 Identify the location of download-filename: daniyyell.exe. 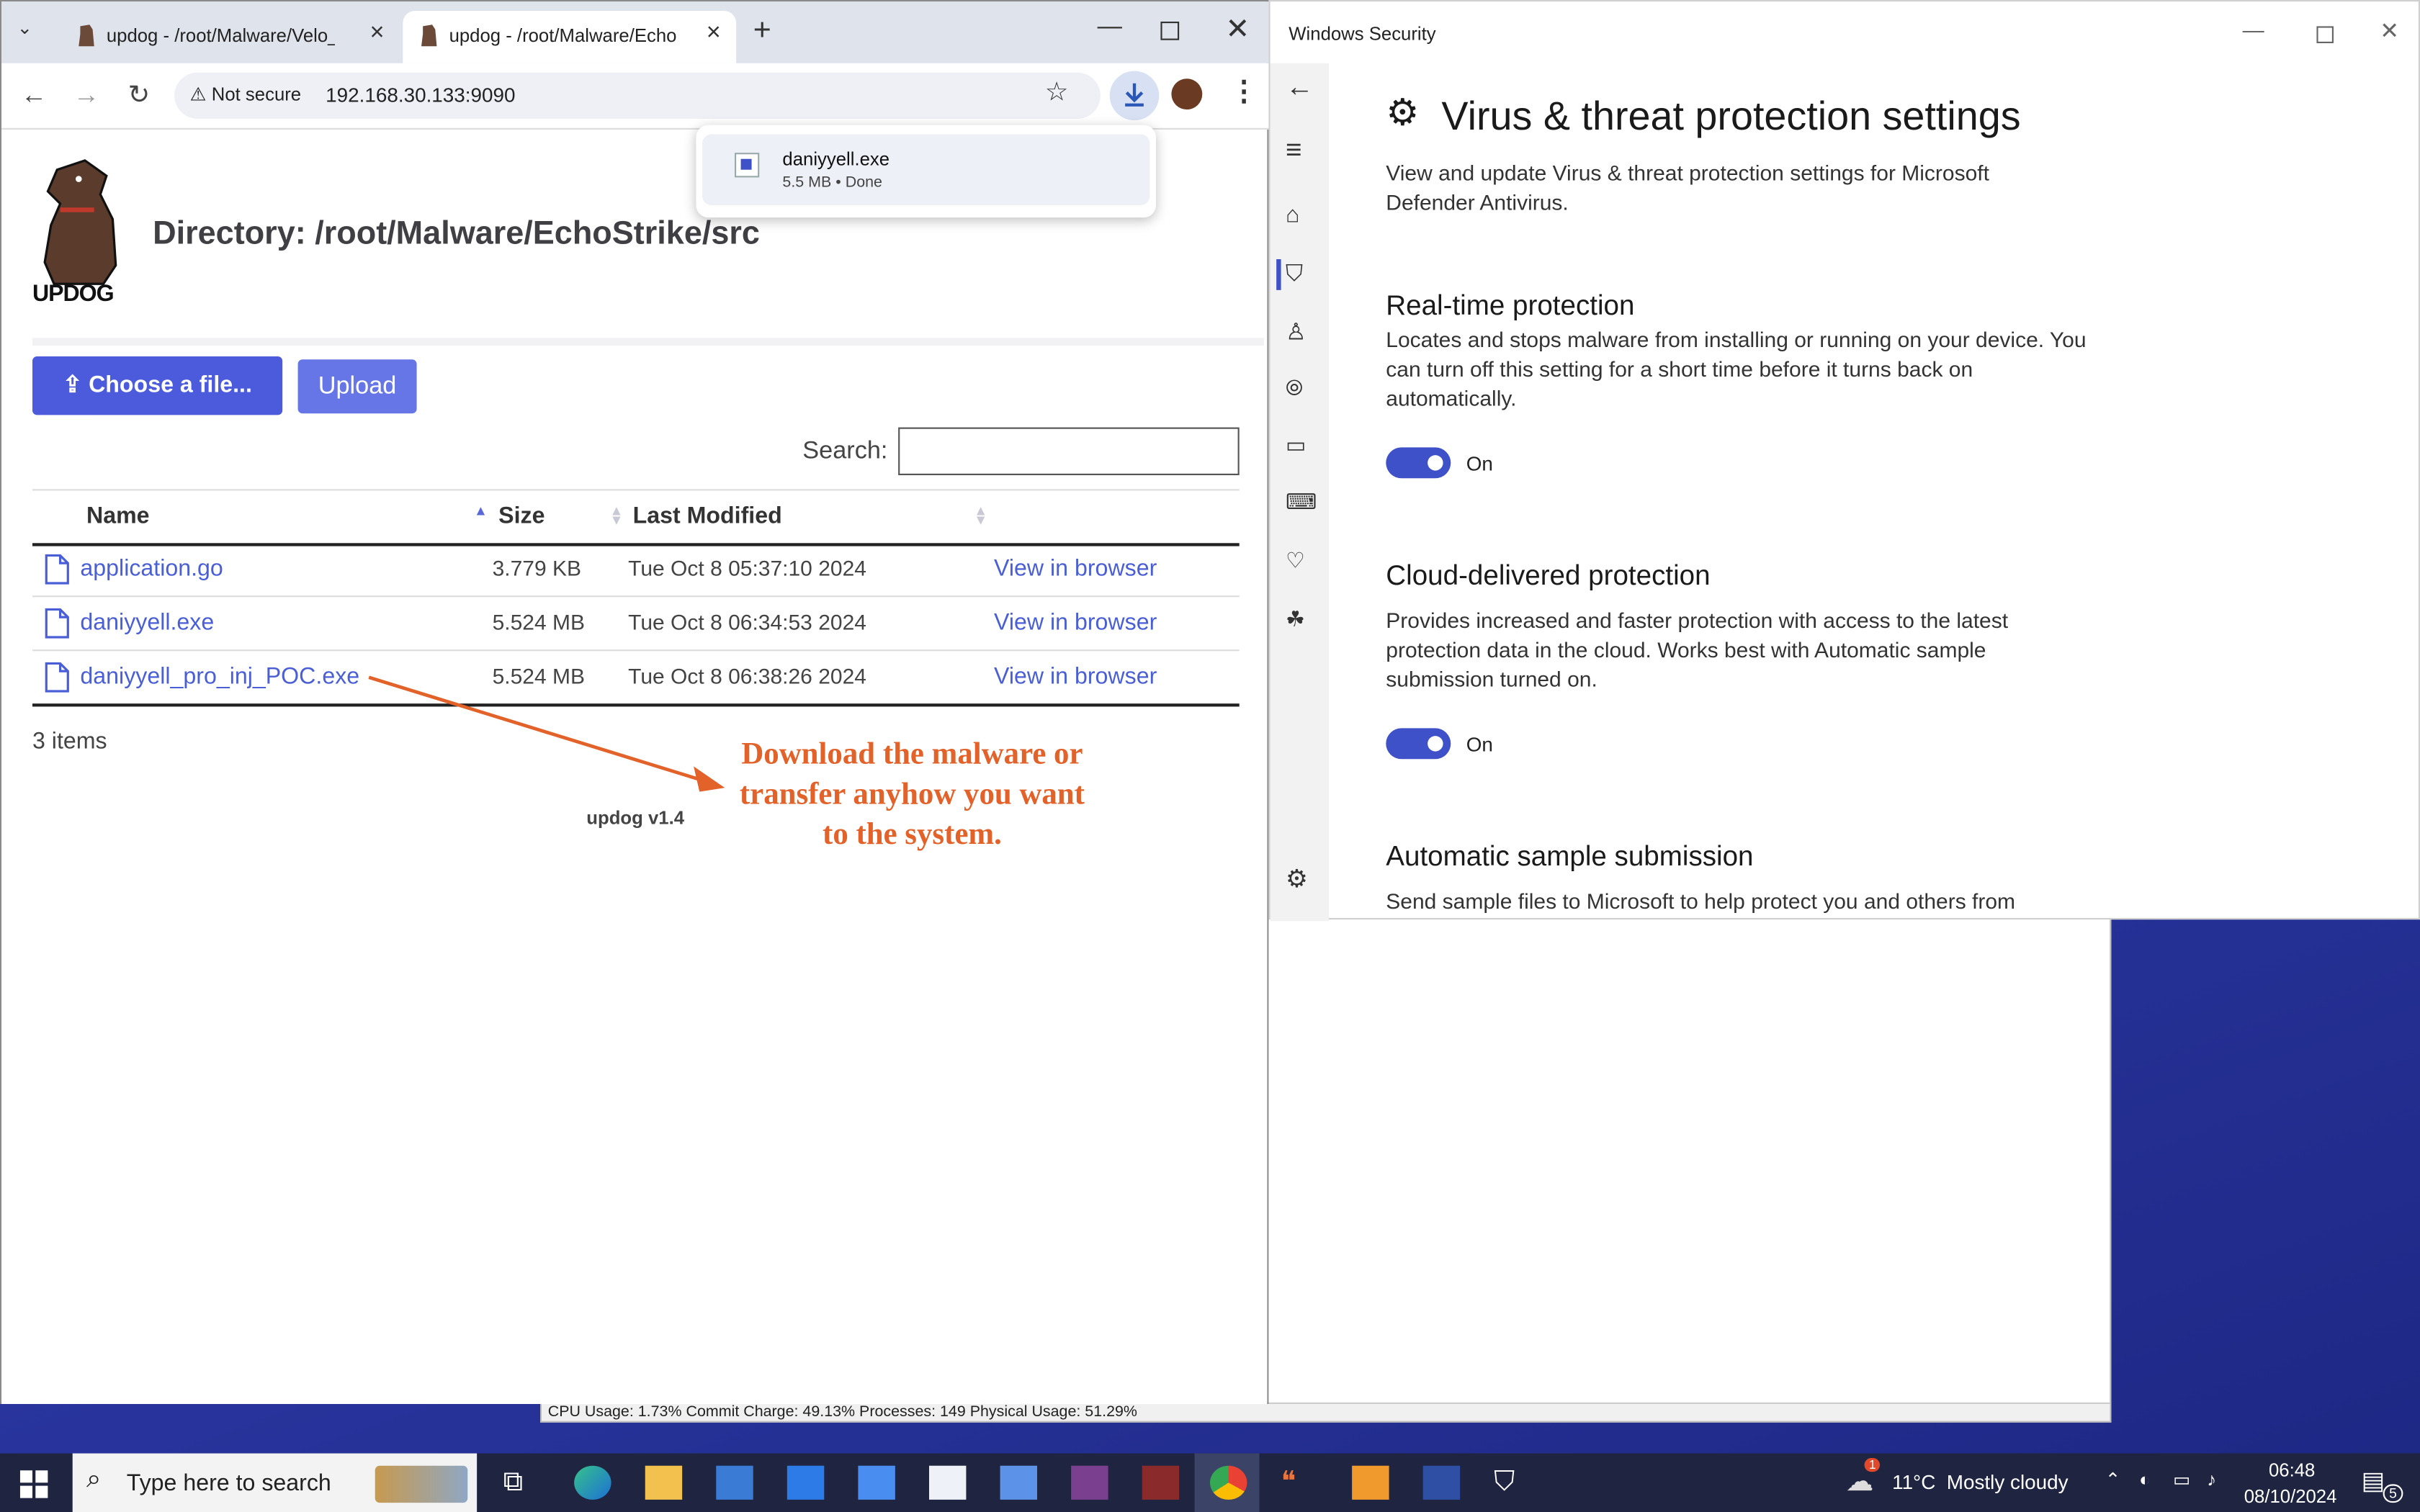
(836, 159).